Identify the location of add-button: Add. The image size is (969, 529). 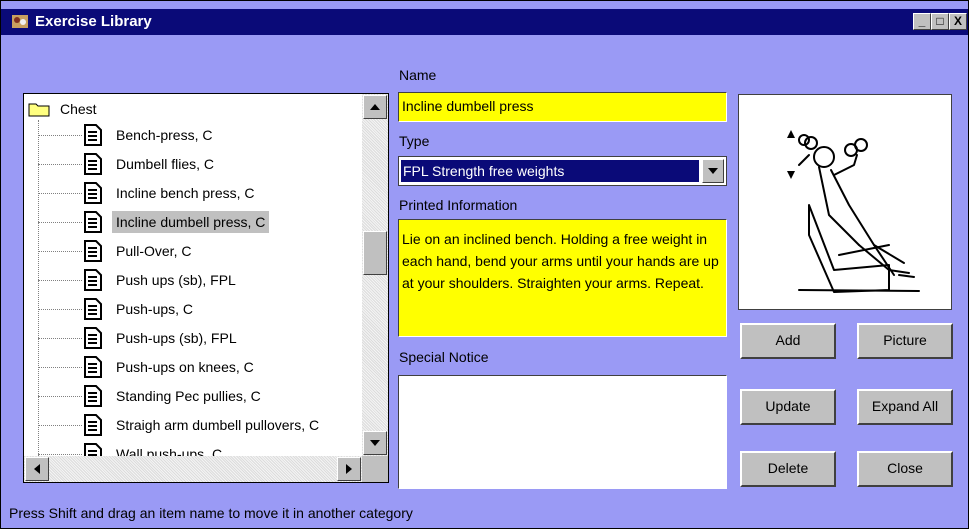
(788, 341).